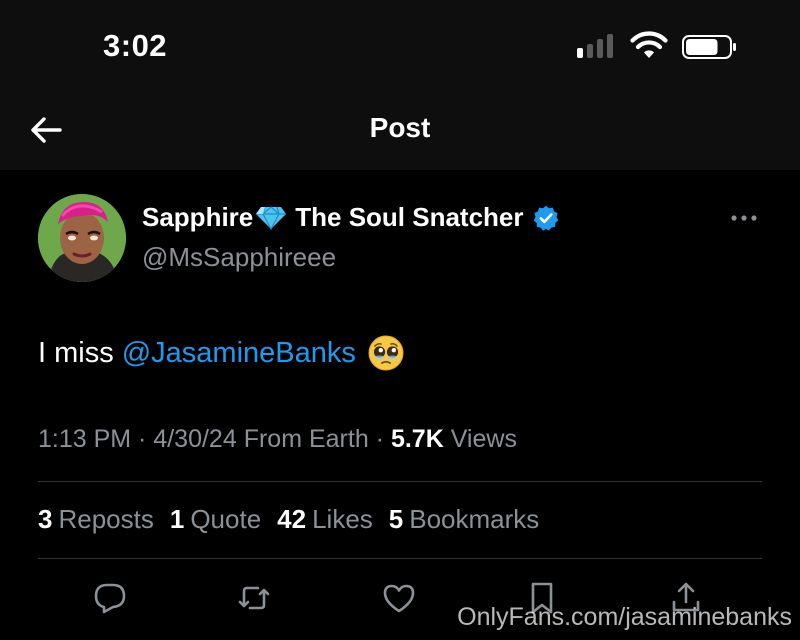 This screenshot has width=800, height=640. What do you see at coordinates (85, 439) in the screenshot?
I see `post-time: 1:13 PM` at bounding box center [85, 439].